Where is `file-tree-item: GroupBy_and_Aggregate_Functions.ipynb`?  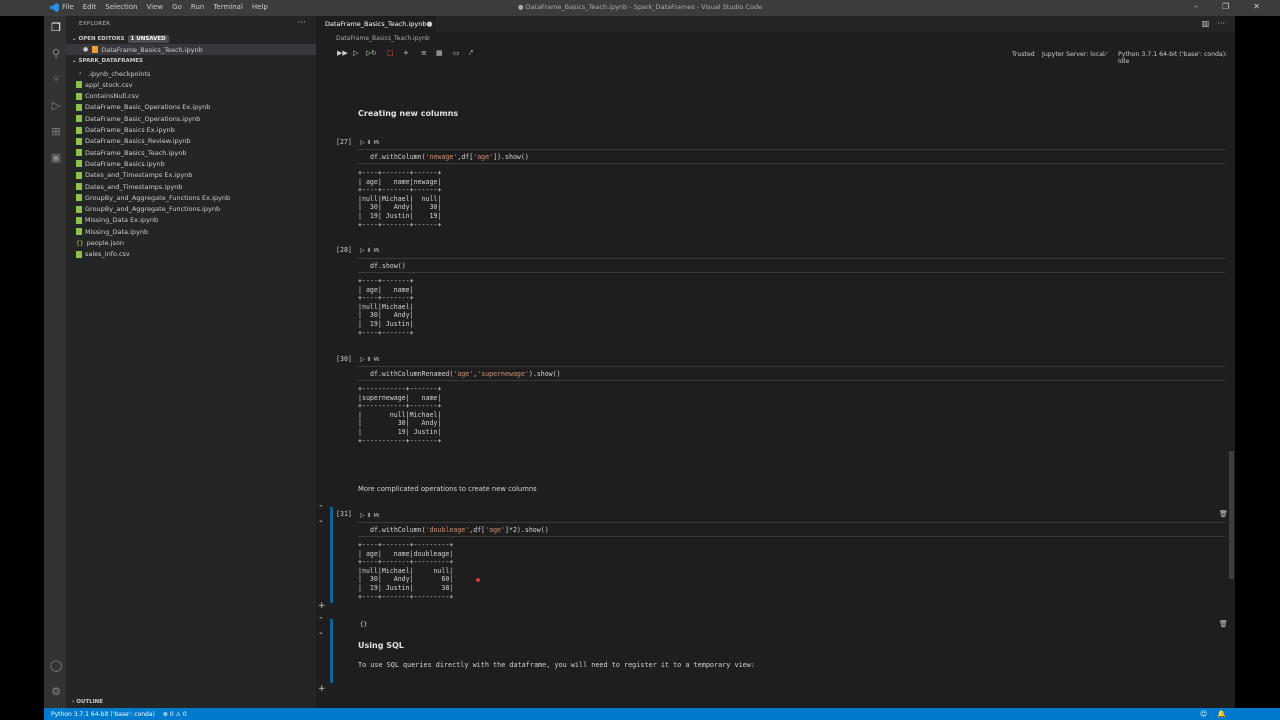 file-tree-item: GroupBy_and_Aggregate_Functions.ipynb is located at coordinates (148, 209).